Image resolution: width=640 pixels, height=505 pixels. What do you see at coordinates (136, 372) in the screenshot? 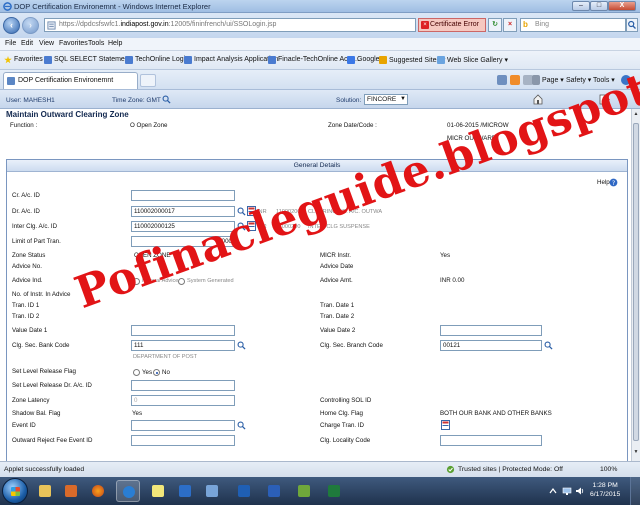
I see `set-level-yes-radio` at bounding box center [136, 372].